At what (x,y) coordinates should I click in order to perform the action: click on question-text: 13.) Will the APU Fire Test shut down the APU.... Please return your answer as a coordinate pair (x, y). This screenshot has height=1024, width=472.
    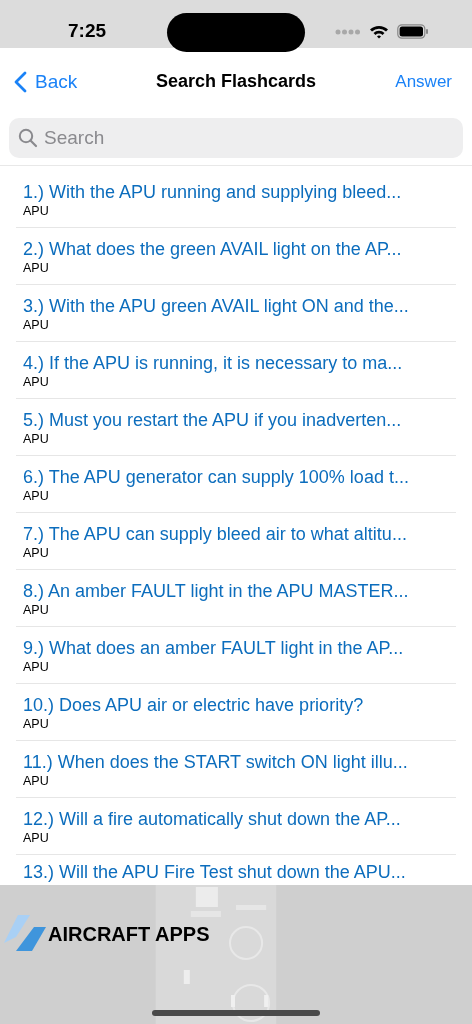
    Looking at the image, I should click on (215, 872).